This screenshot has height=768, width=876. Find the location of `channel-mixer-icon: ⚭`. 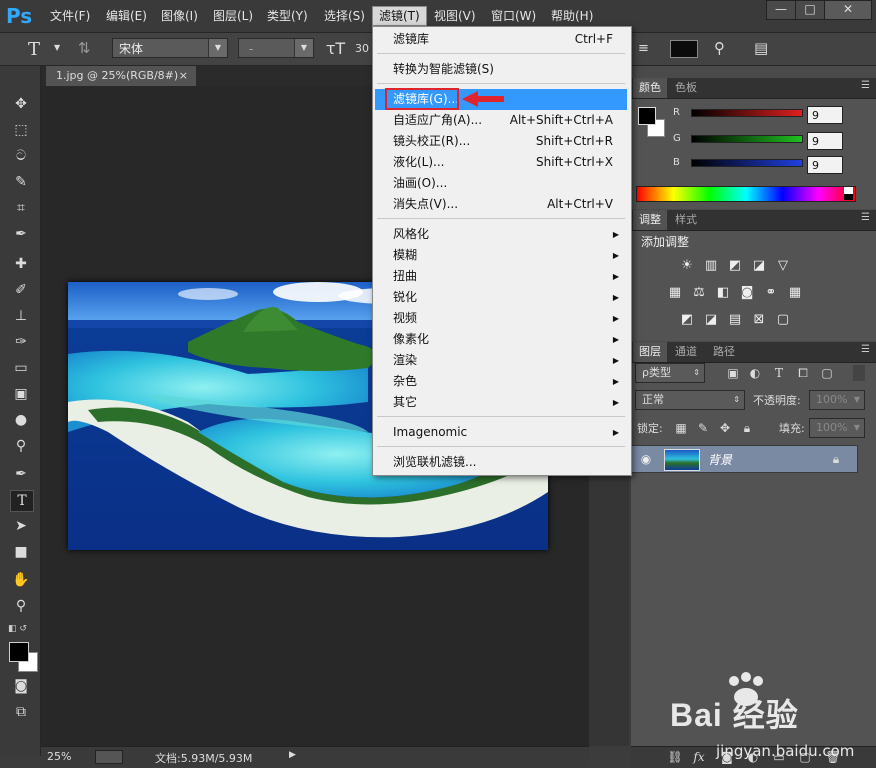

channel-mixer-icon: ⚭ is located at coordinates (771, 293).